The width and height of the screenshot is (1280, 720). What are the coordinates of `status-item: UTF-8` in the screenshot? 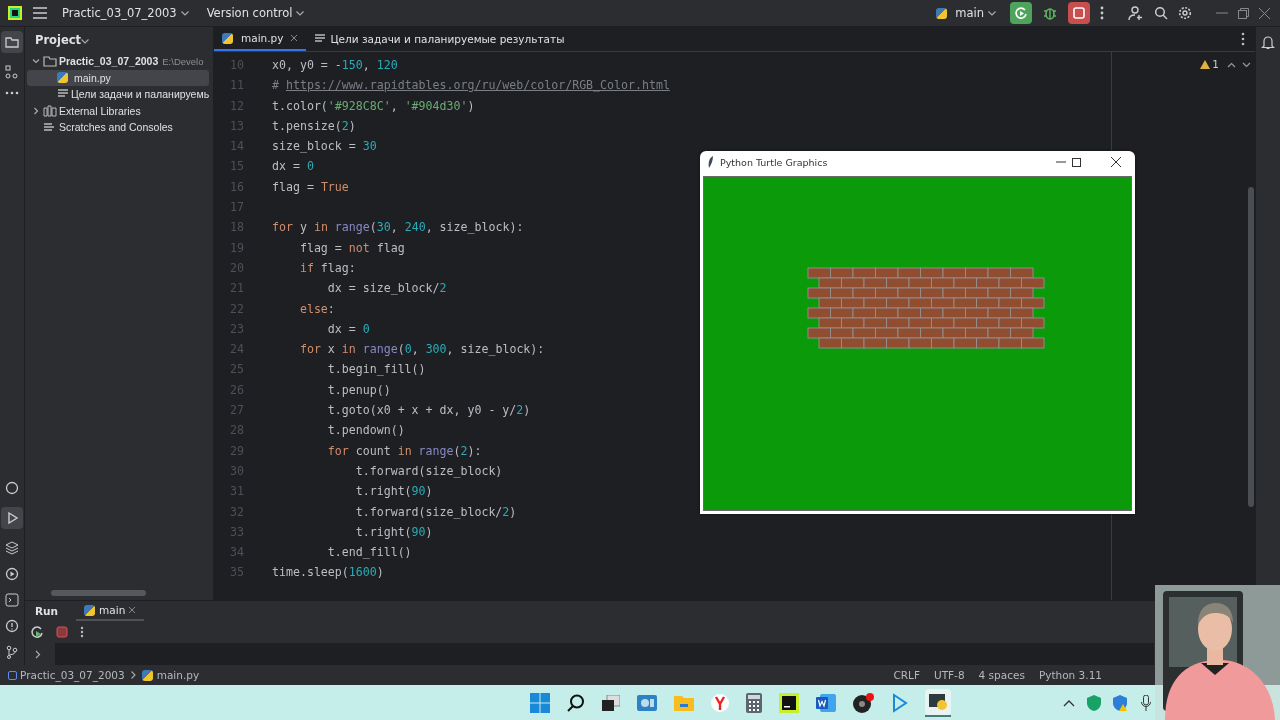 It's located at (949, 675).